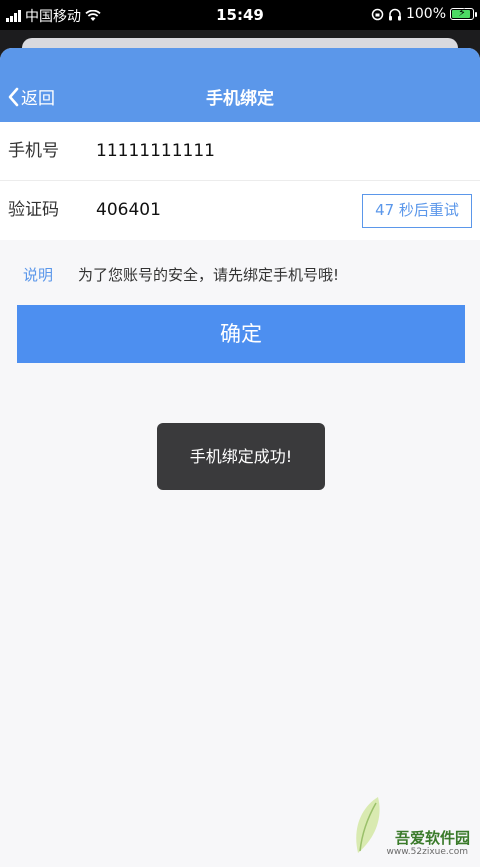  What do you see at coordinates (240, 85) in the screenshot?
I see `nav-bar: 返回 手机绑定` at bounding box center [240, 85].